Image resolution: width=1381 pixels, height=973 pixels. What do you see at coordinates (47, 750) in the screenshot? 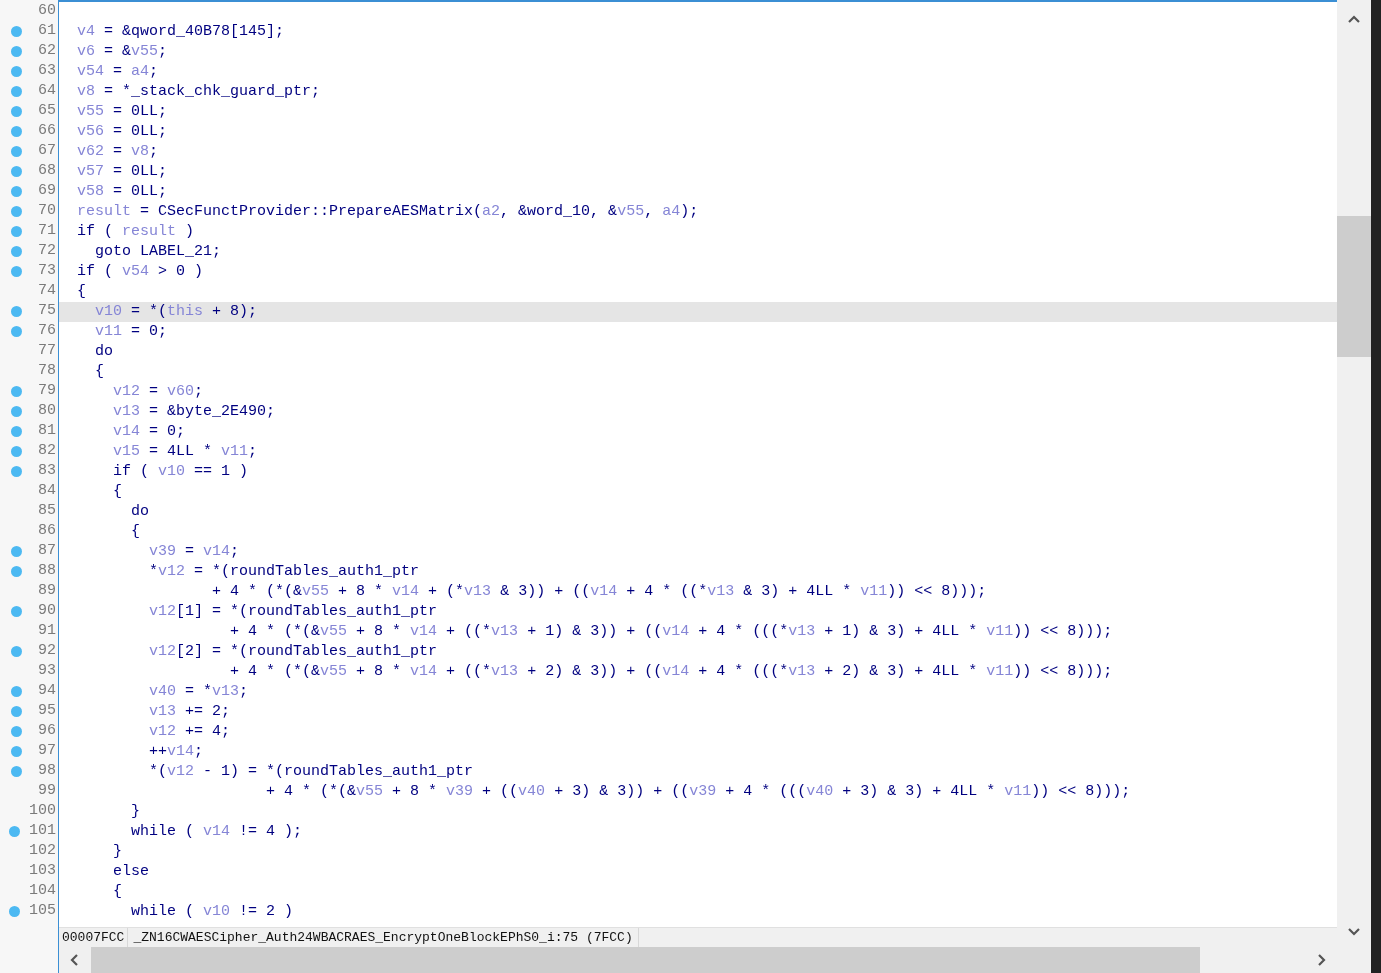
I see `line-number: 97` at bounding box center [47, 750].